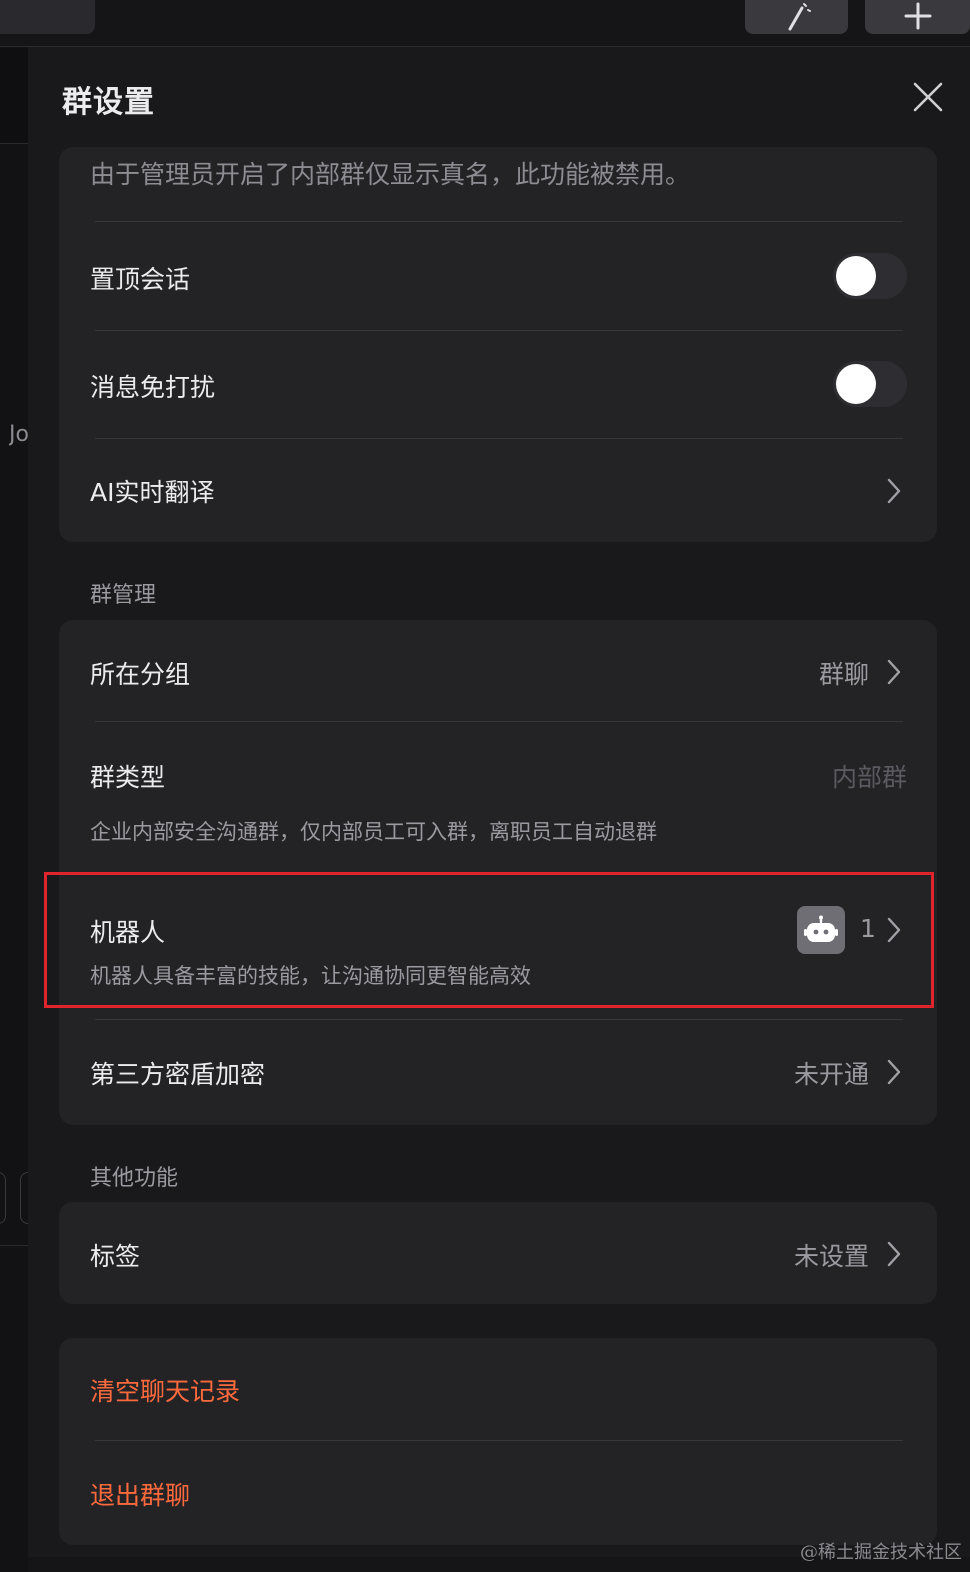  Describe the element at coordinates (134, 1178) in the screenshot. I see `section-title-other: 其他功能` at that location.